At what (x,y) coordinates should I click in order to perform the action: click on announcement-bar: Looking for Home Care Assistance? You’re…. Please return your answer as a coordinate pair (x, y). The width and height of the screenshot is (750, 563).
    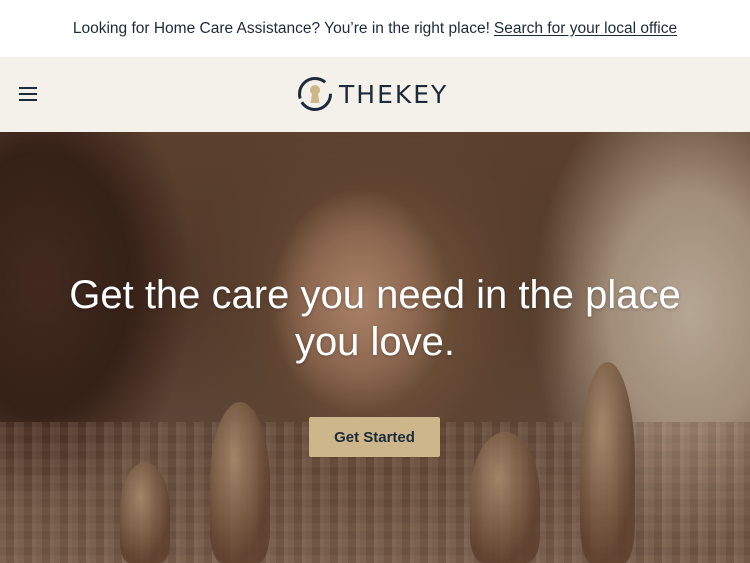
    Looking at the image, I should click on (375, 28).